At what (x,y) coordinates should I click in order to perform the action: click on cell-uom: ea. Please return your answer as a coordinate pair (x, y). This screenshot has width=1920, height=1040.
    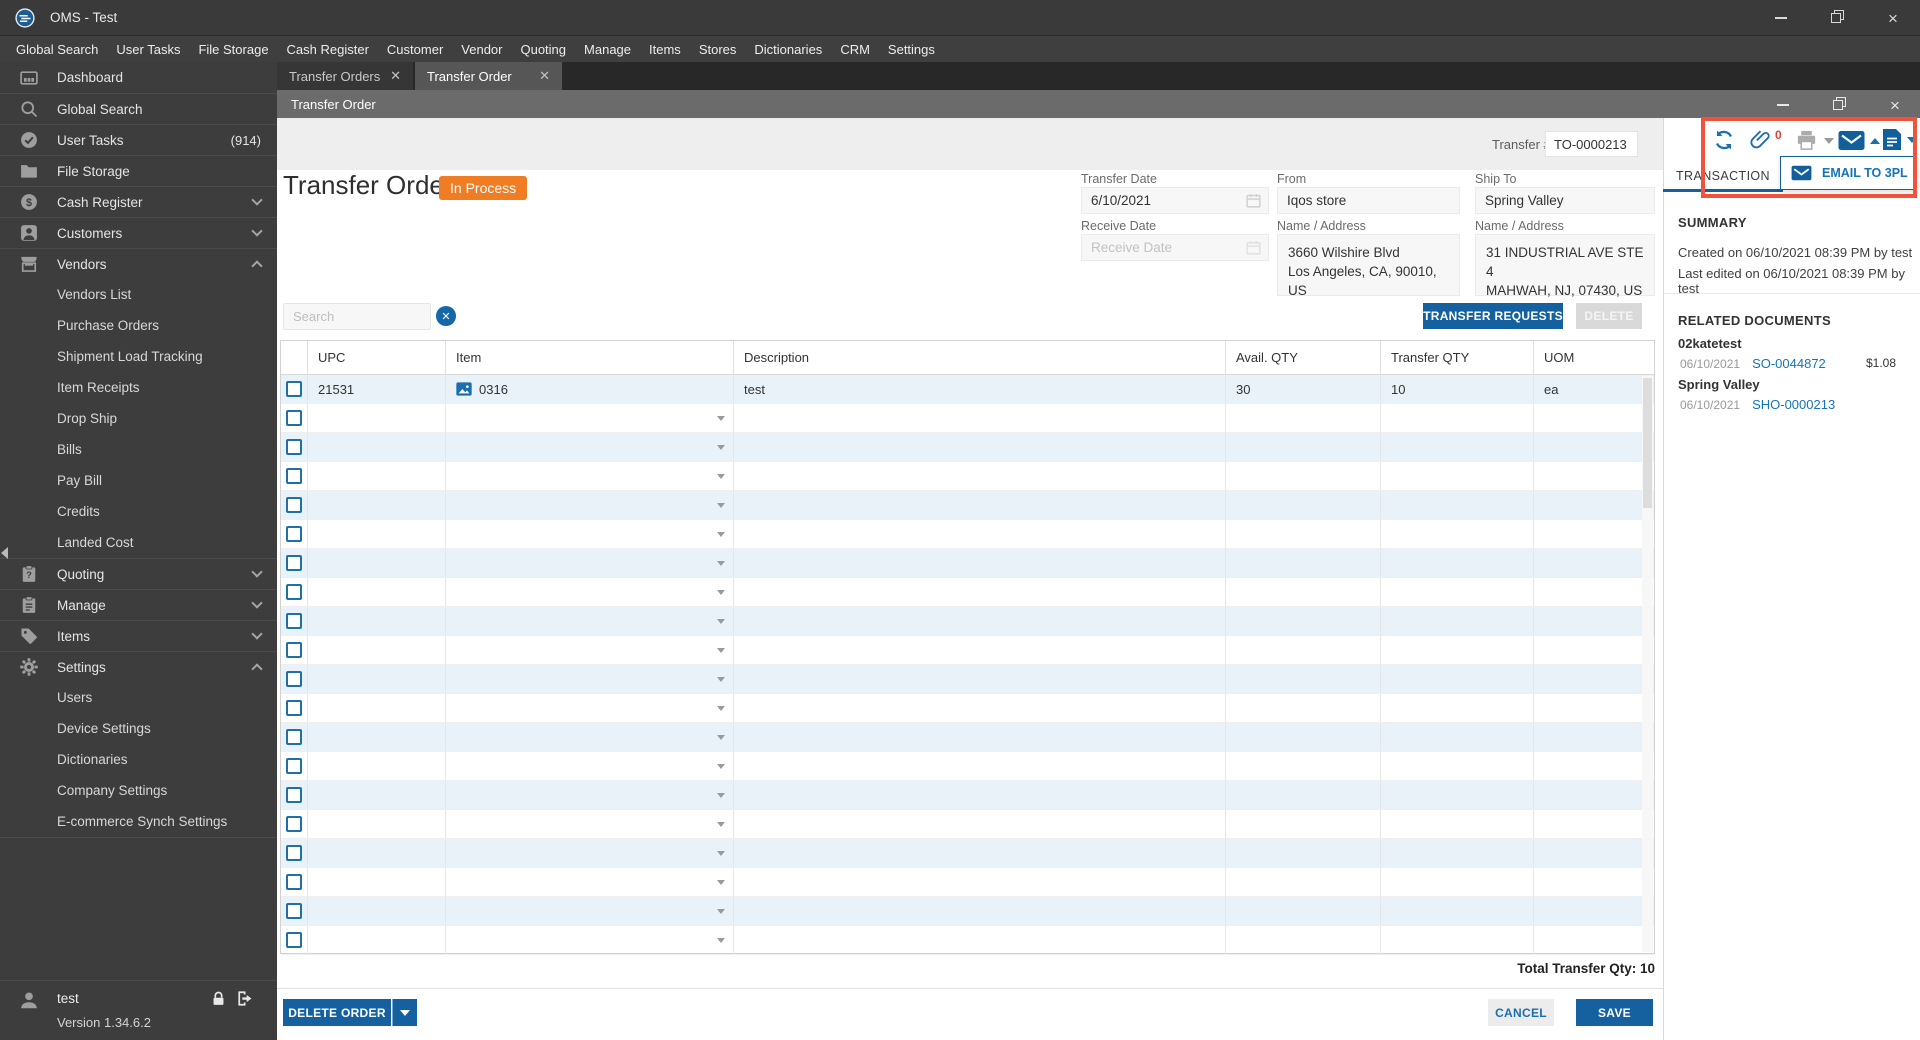
    Looking at the image, I should click on (1594, 389).